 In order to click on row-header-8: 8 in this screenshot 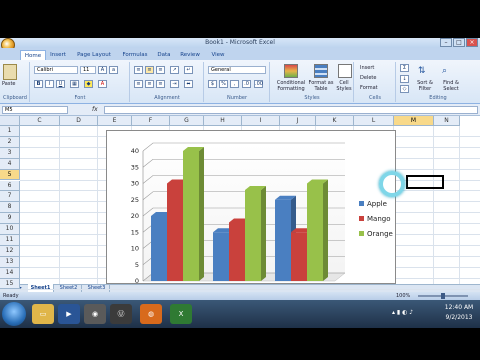, I will do `click(10, 208)`.